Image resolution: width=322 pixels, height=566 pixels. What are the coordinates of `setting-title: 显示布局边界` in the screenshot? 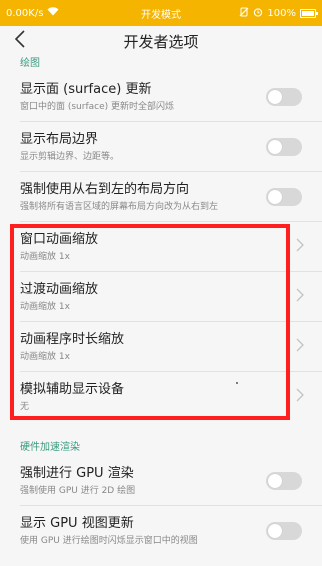 It's located at (59, 139).